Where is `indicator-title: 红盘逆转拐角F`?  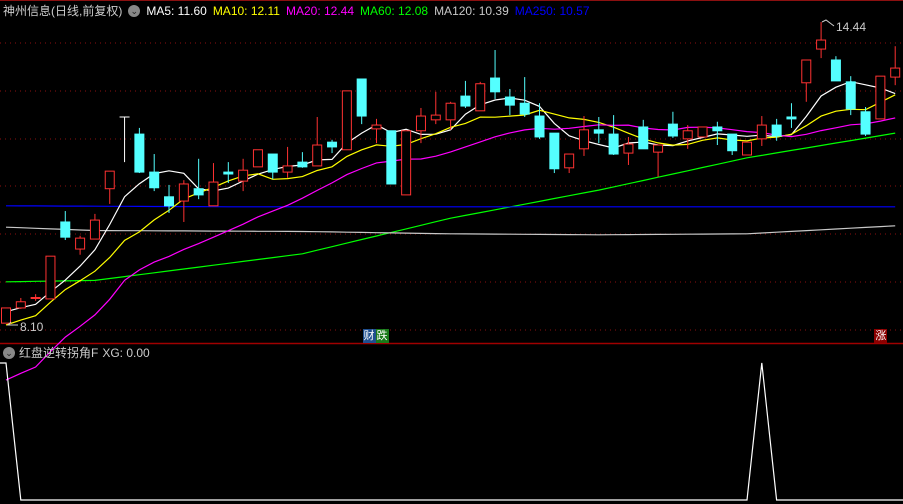 indicator-title: 红盘逆转拐角F is located at coordinates (58, 353).